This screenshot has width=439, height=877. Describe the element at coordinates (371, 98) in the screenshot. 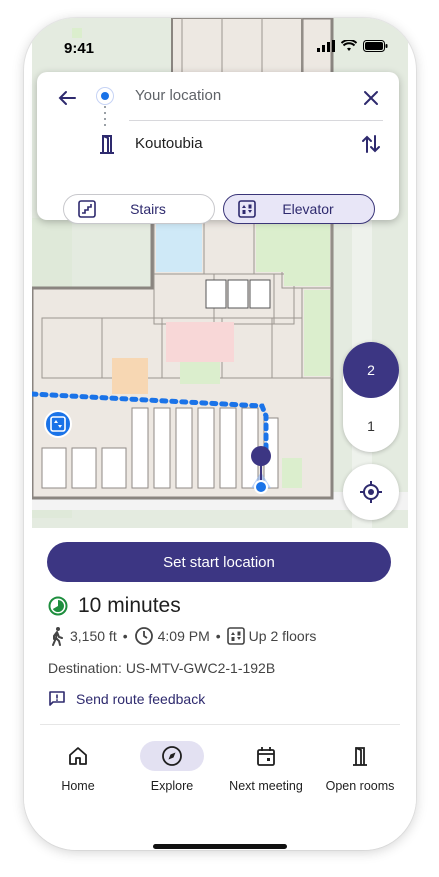

I see `close-icon` at that location.